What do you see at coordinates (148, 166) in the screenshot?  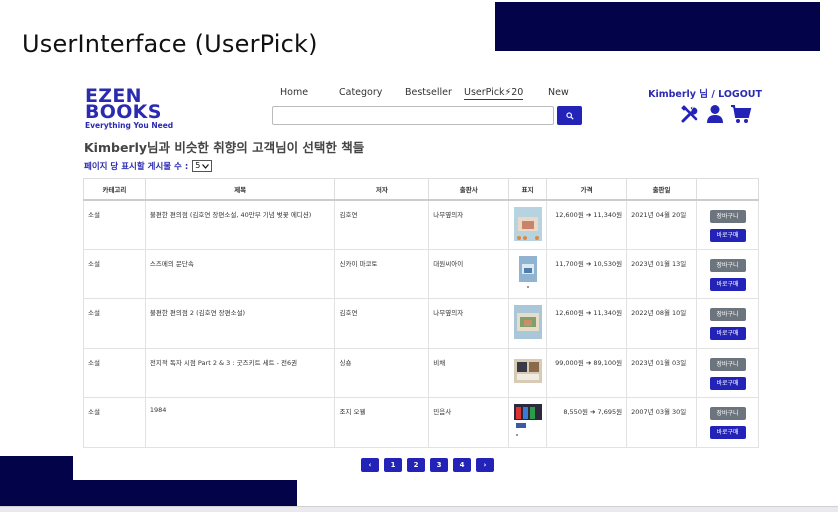 I see `per-page-control: 페이지 당 표시할 게시물 수 : 5` at bounding box center [148, 166].